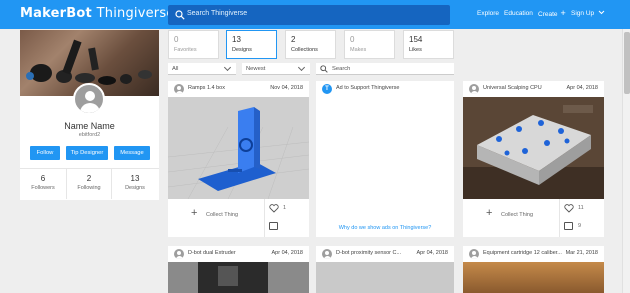  I want to click on ad-card-header: T Ad to Support Thingiverse, so click(385, 89).